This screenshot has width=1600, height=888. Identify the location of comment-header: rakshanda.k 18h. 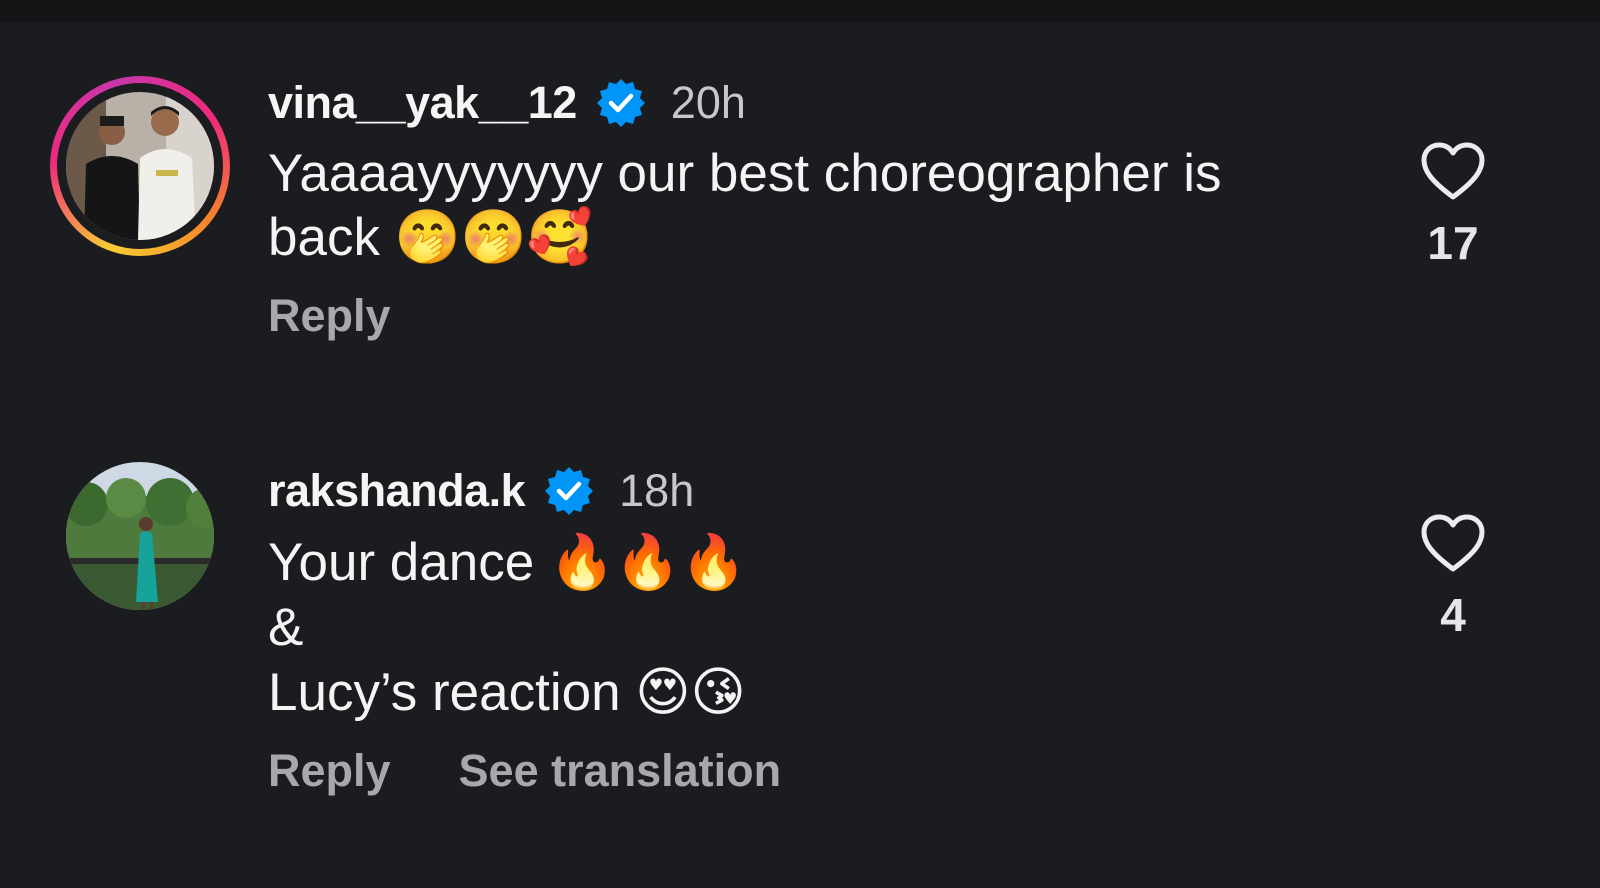
(823, 491).